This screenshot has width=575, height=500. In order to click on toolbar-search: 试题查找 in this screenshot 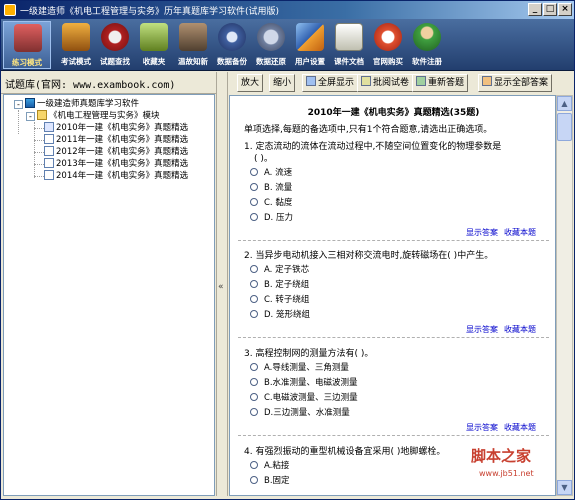, I will do `click(115, 45)`.